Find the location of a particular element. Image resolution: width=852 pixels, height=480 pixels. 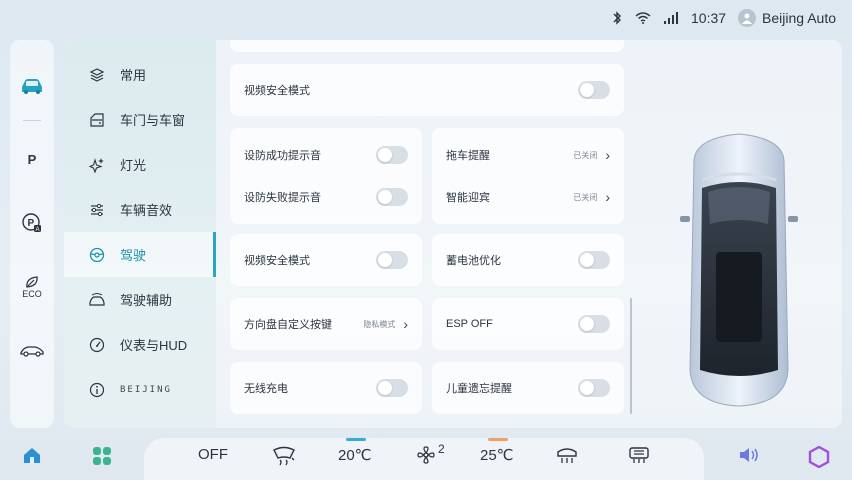

settings-menu: 常用 车门与车窗 灯光 车辆音效 驾驶 驾驶辅助 仪表与HUD BEIJING is located at coordinates (140, 234).